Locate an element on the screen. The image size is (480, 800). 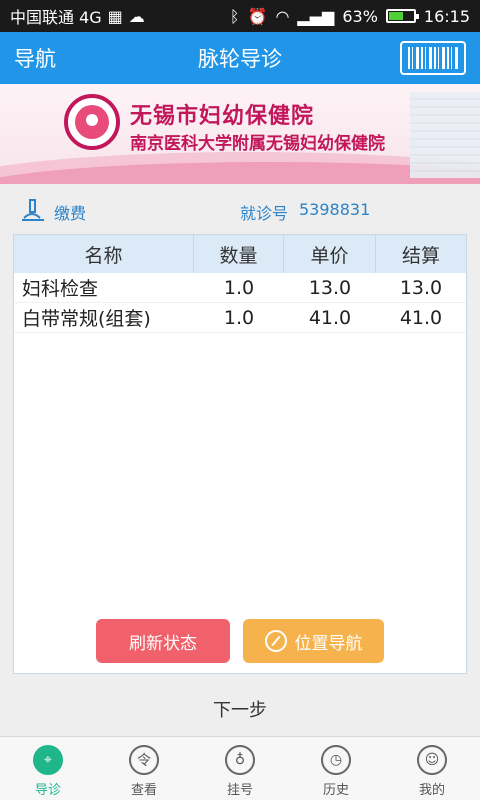
pay-label: 缴费 is located at coordinates (70, 213).